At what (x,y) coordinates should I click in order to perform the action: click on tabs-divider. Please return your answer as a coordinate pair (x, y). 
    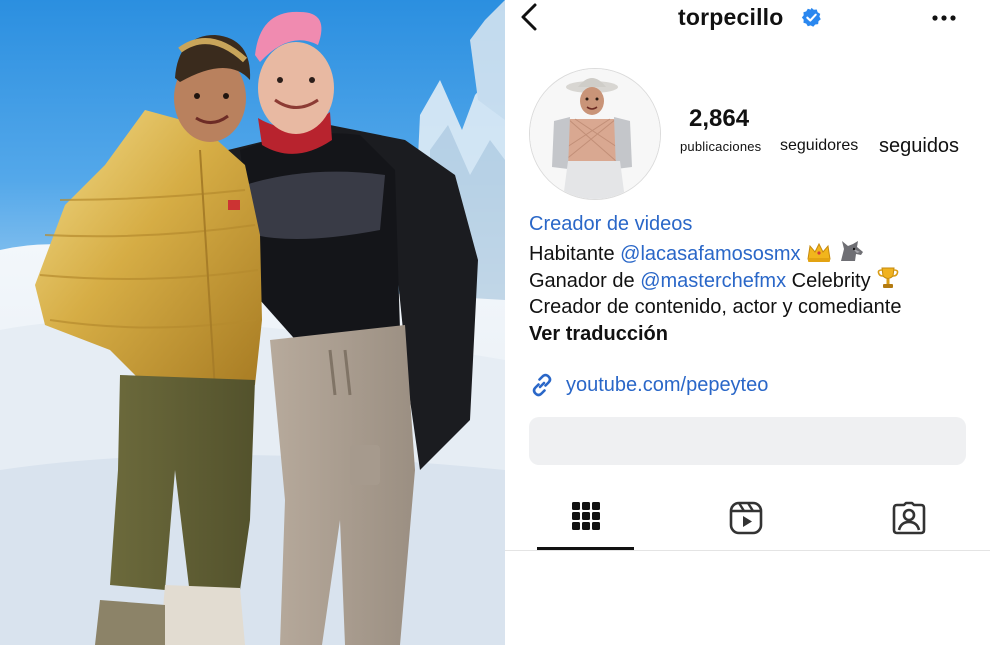
    Looking at the image, I should click on (747, 550).